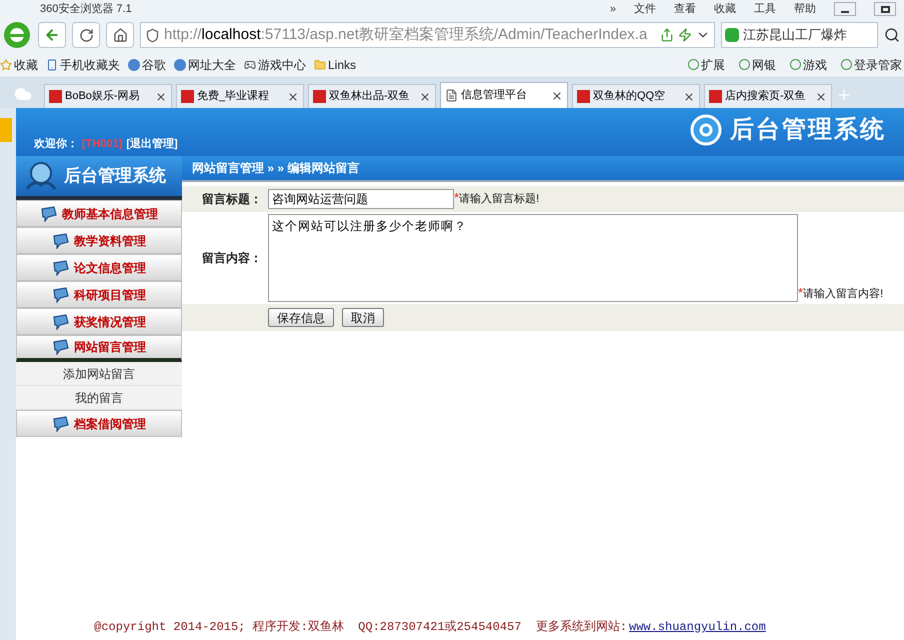 The image size is (904, 640). What do you see at coordinates (363, 317) in the screenshot?
I see `form-button: 取消` at bounding box center [363, 317].